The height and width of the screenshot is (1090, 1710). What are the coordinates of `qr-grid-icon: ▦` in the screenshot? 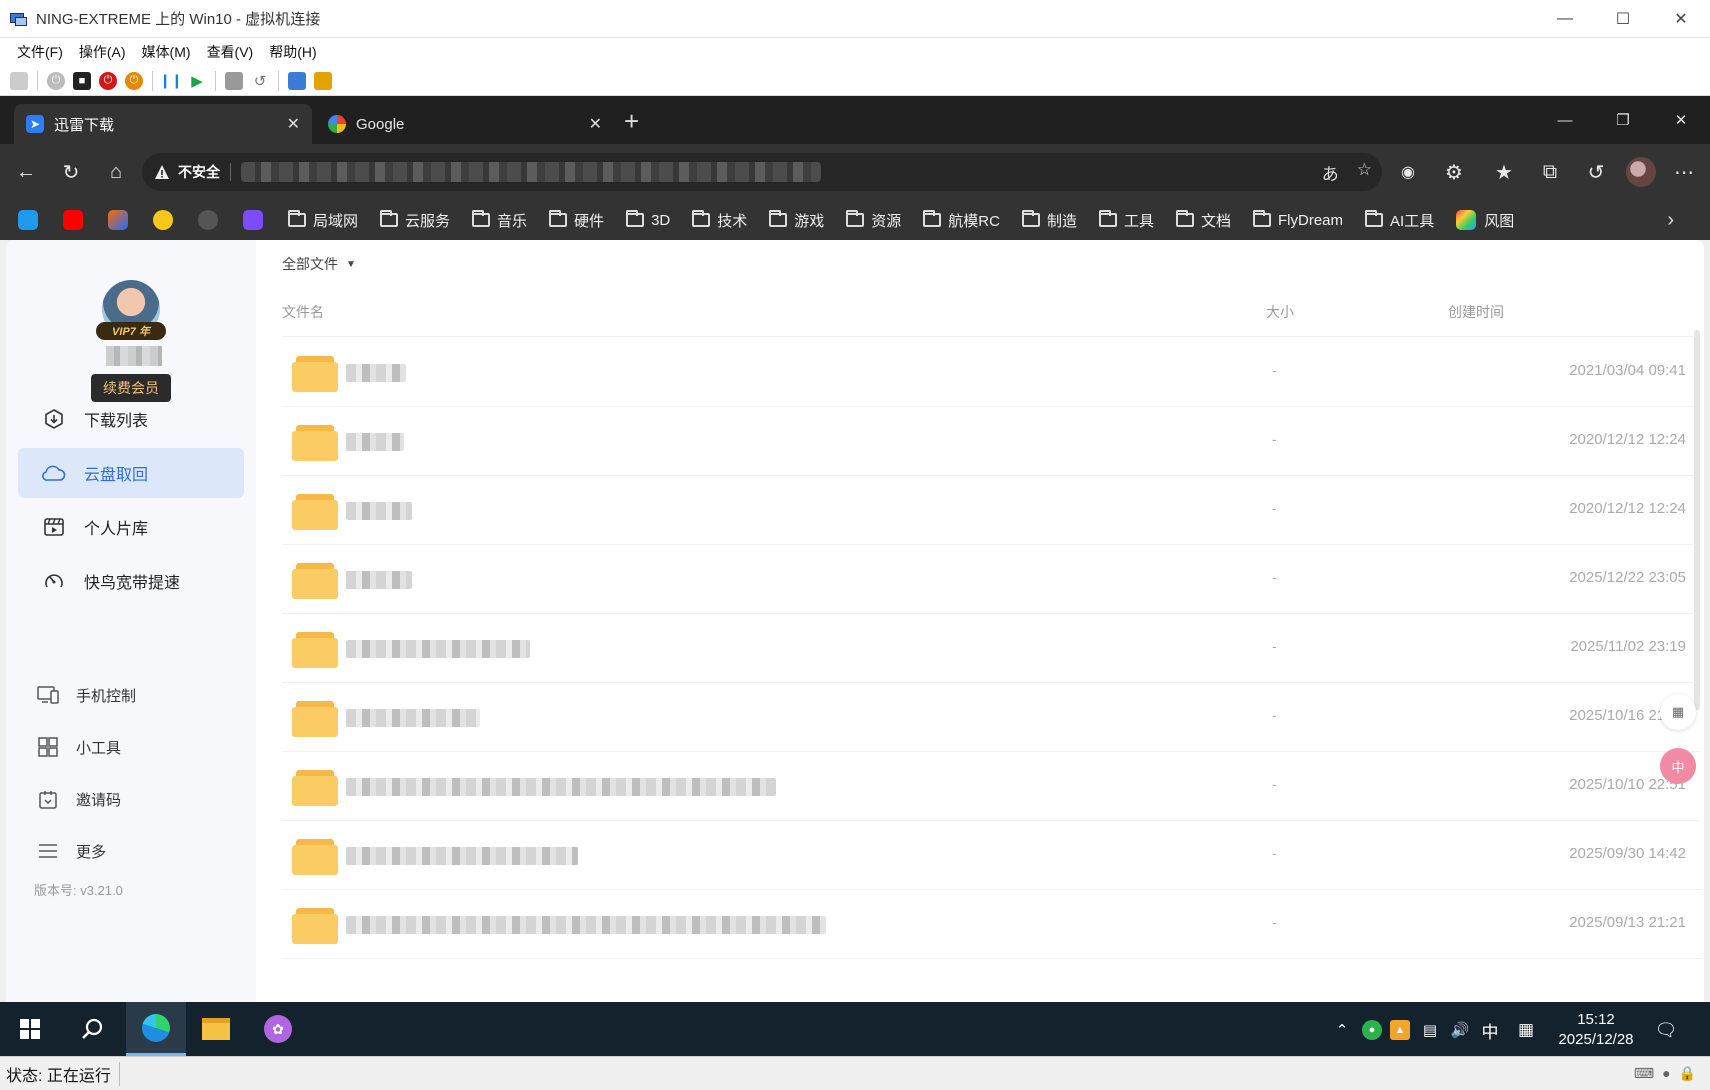 It's located at (1678, 712).